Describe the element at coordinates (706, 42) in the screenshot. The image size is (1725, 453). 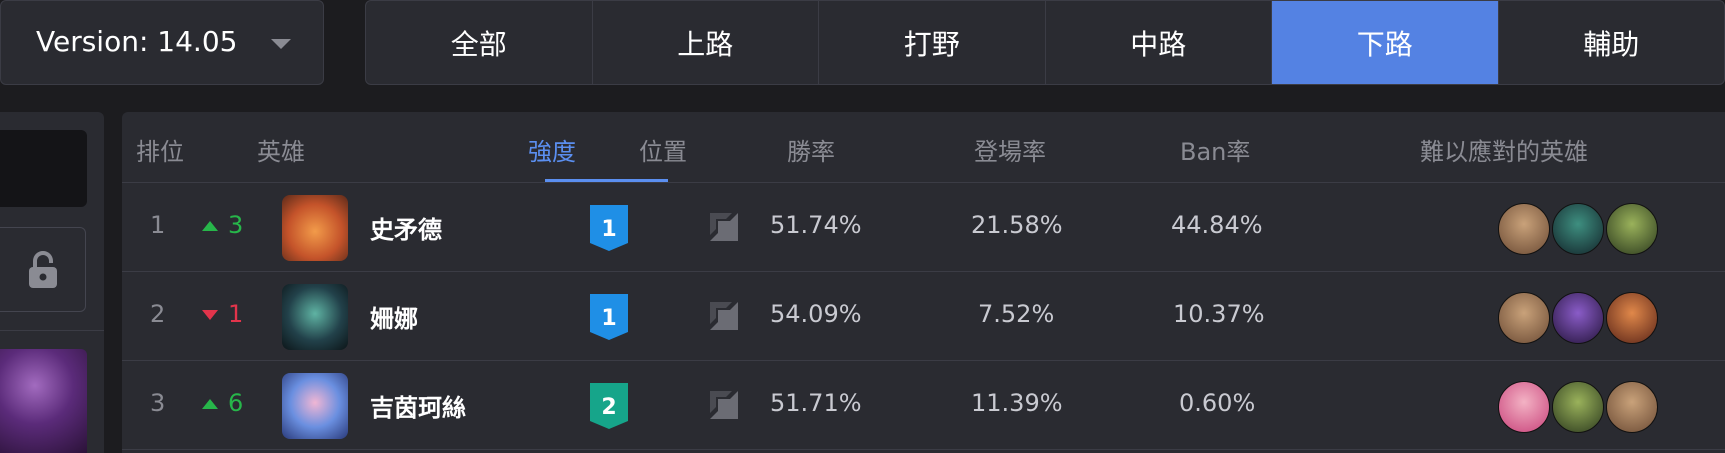
I see `tab-top: 上路` at that location.